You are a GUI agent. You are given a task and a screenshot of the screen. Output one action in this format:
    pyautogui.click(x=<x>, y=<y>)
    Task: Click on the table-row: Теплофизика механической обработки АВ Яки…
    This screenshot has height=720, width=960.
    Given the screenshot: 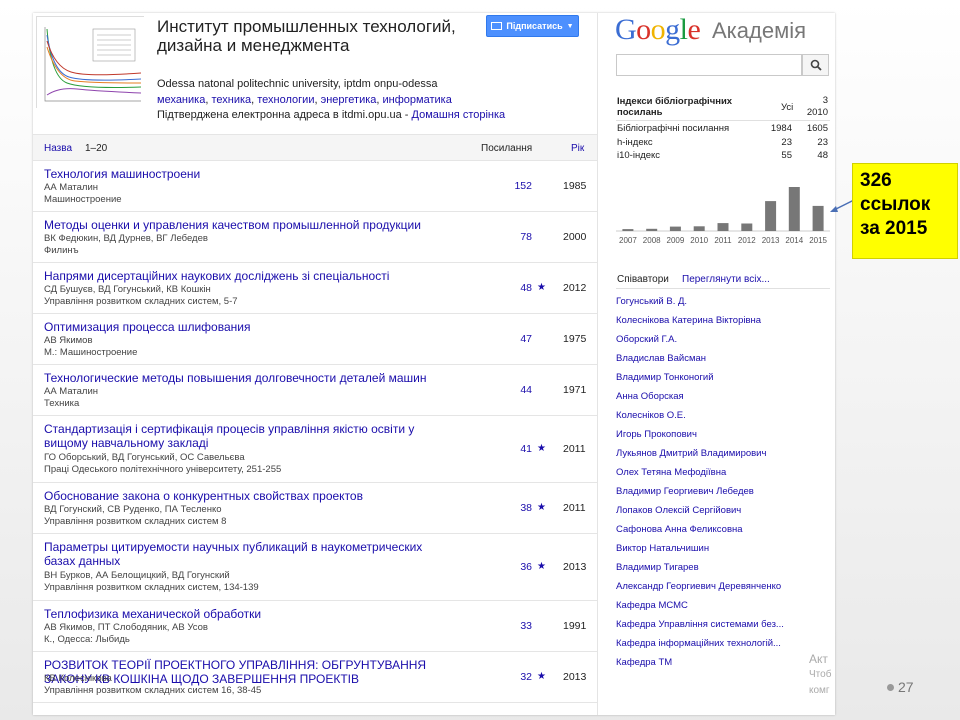 What is the action you would take?
    pyautogui.click(x=315, y=626)
    